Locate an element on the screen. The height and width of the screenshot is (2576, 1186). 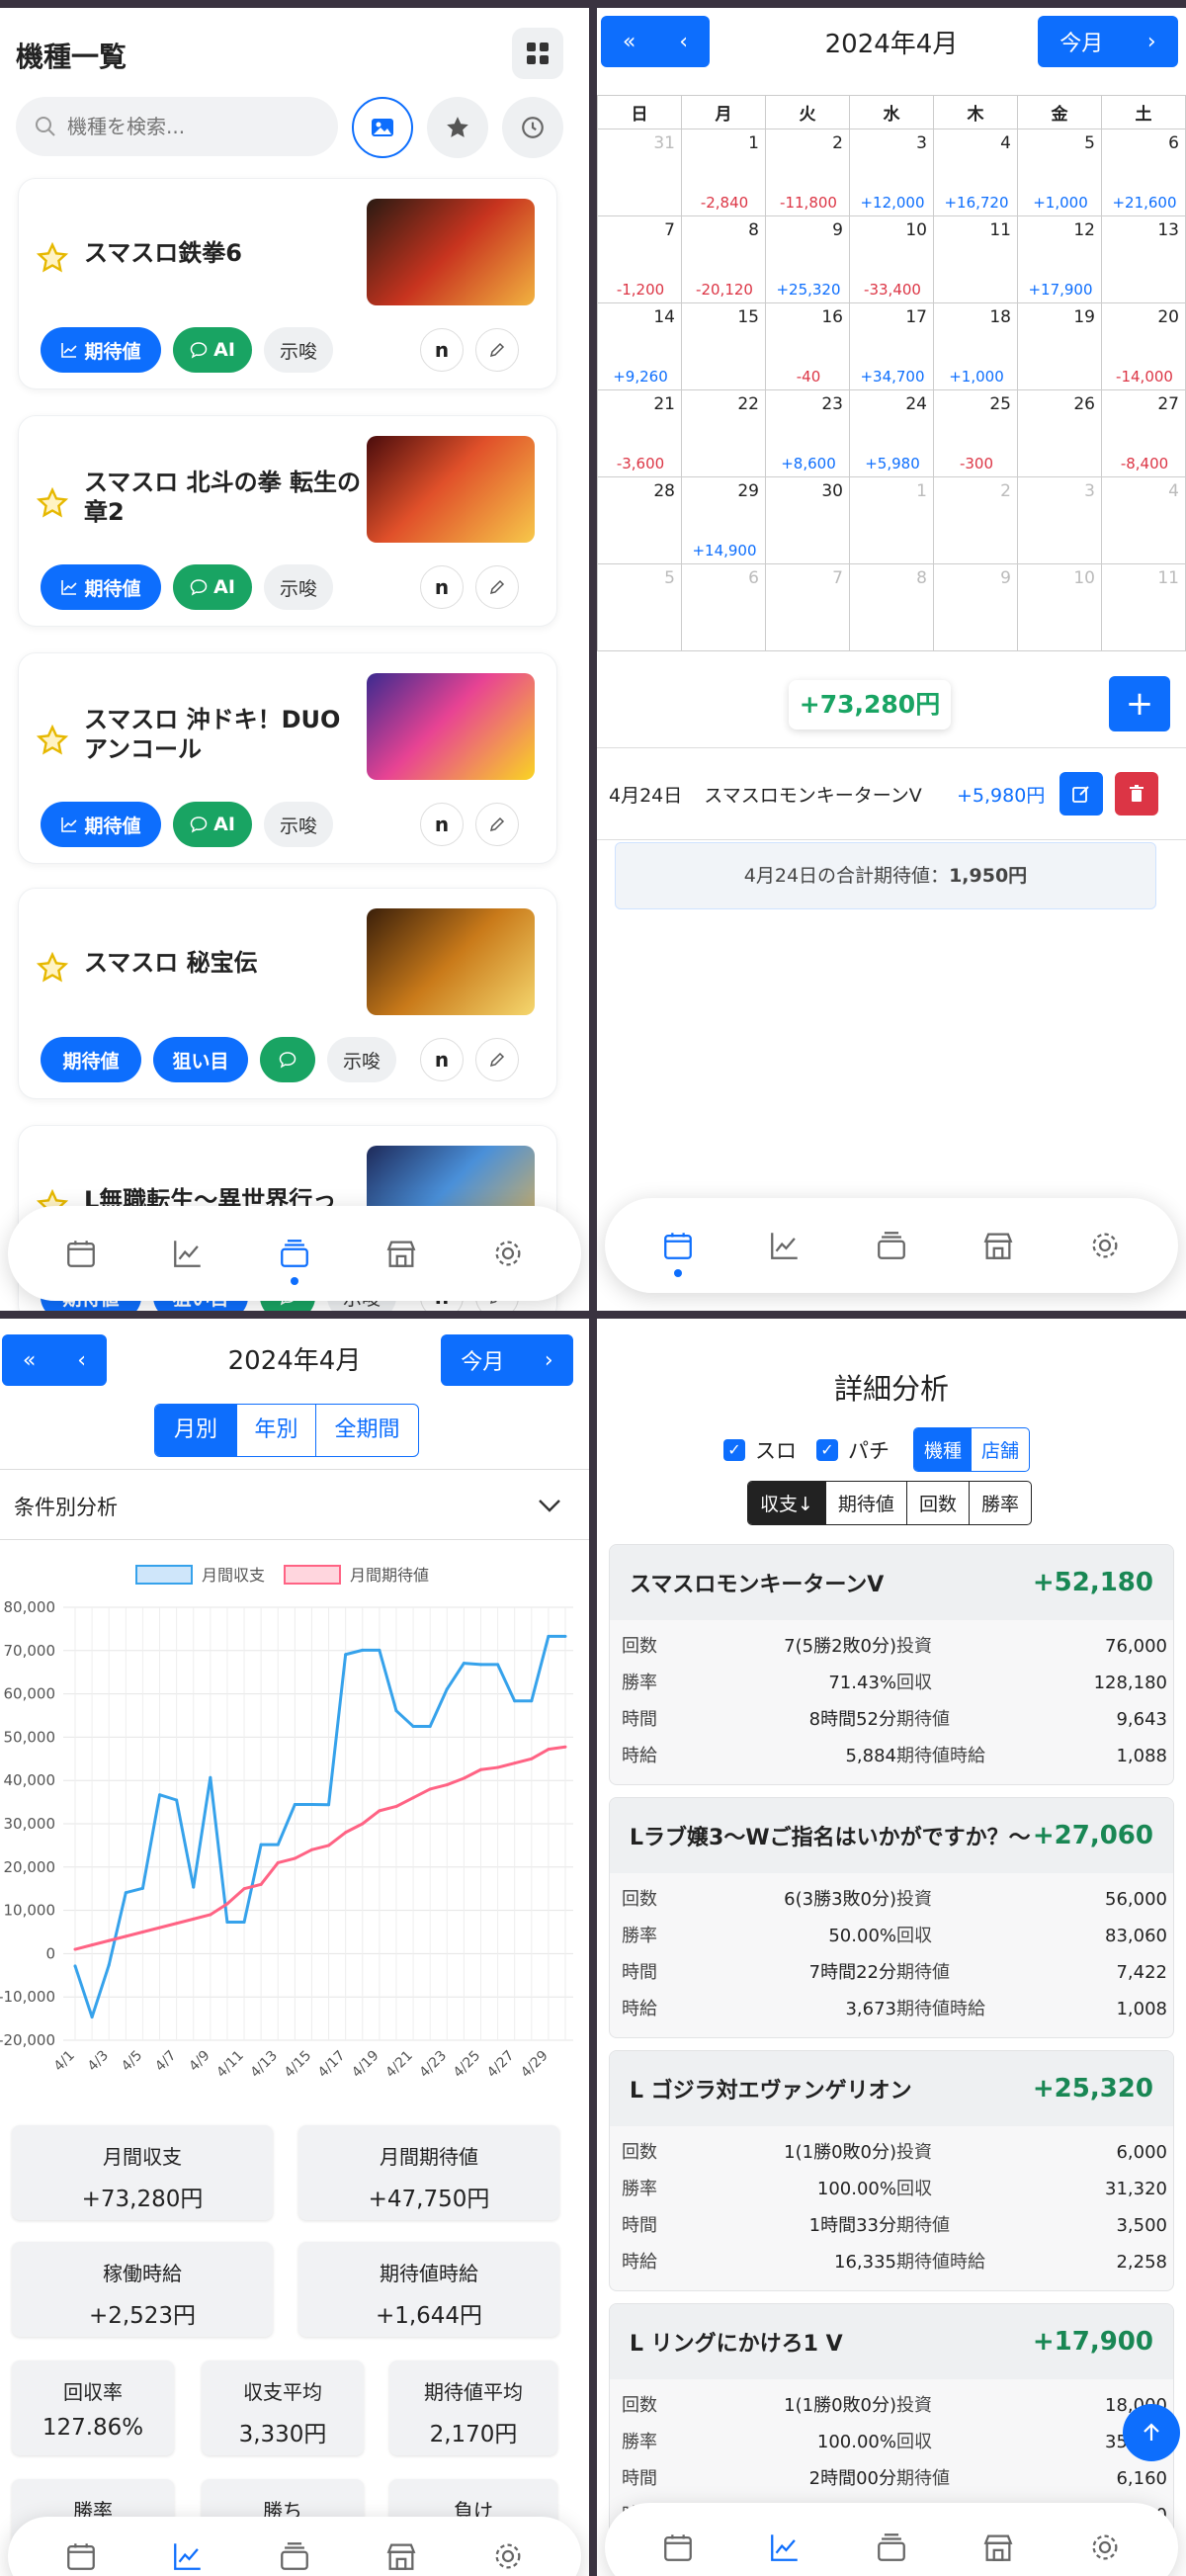
tab-monthly: 月別 is located at coordinates (195, 1430).